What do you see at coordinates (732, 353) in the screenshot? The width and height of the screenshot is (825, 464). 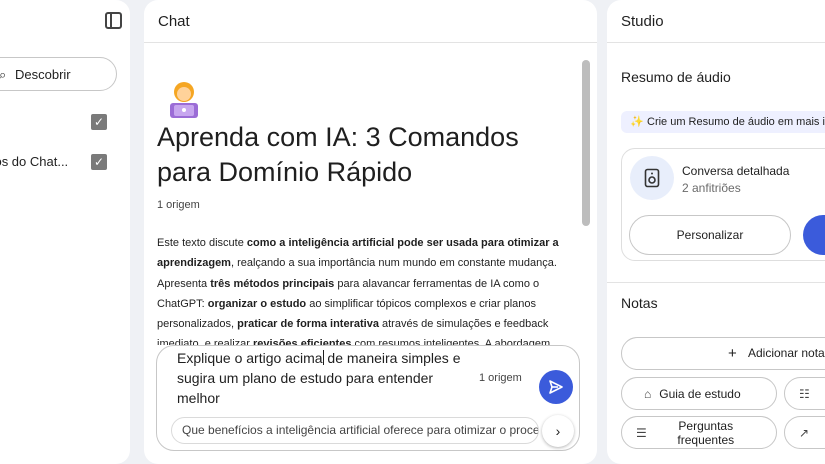 I see `plus-icon: +` at bounding box center [732, 353].